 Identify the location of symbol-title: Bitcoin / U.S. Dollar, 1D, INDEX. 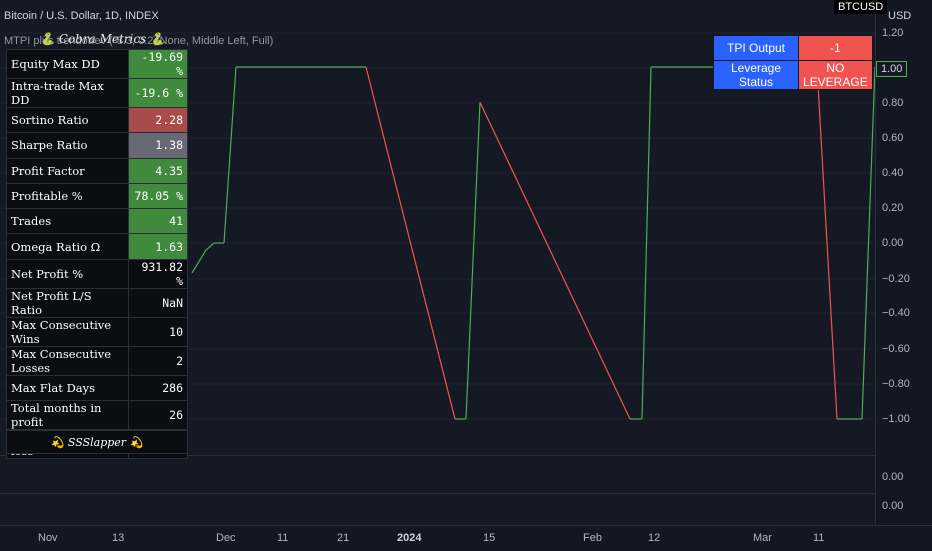
(81, 16).